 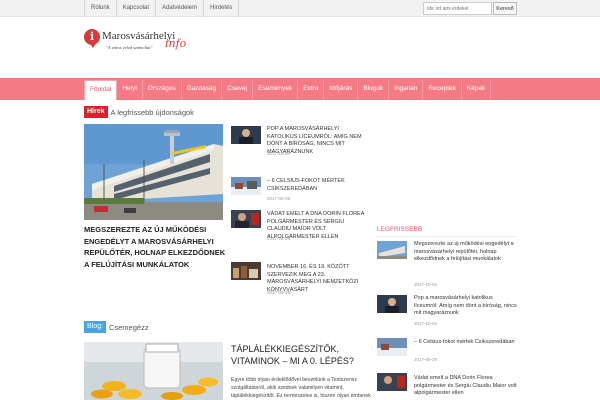 I want to click on nav-item-esemenyek: Események, so click(x=276, y=90).